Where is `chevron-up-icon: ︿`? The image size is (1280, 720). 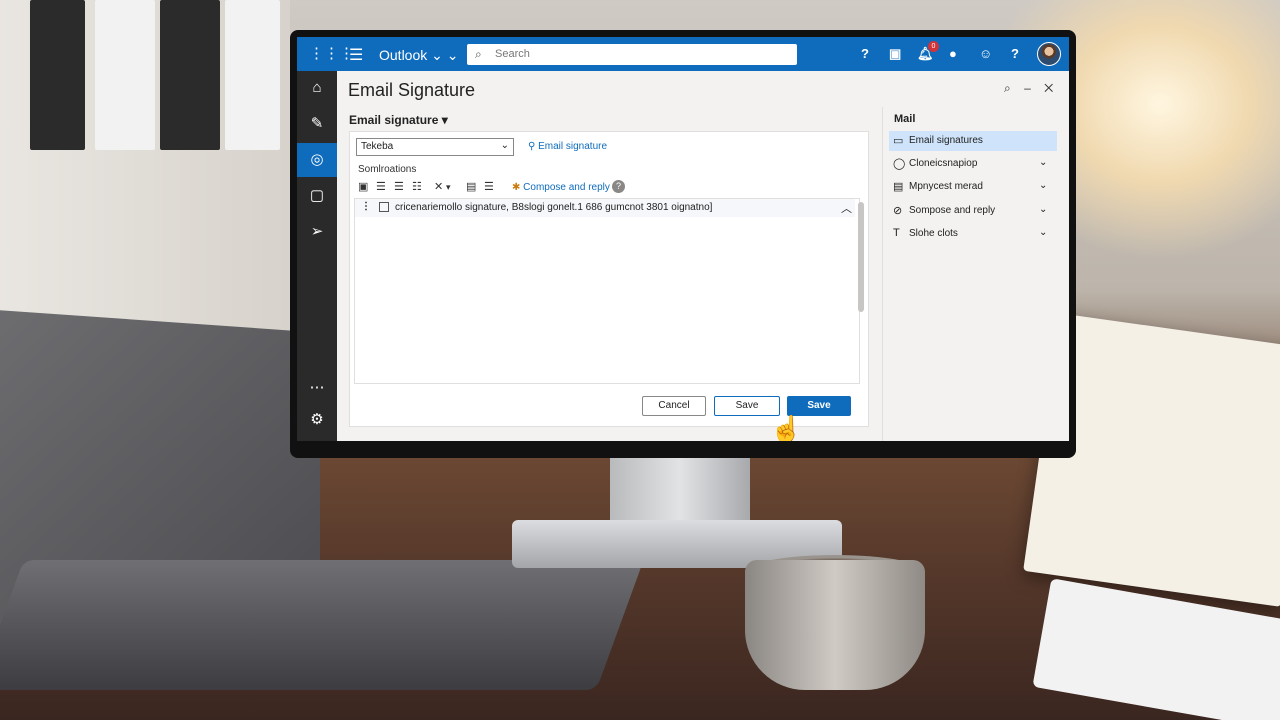
chevron-up-icon: ︿ is located at coordinates (846, 208).